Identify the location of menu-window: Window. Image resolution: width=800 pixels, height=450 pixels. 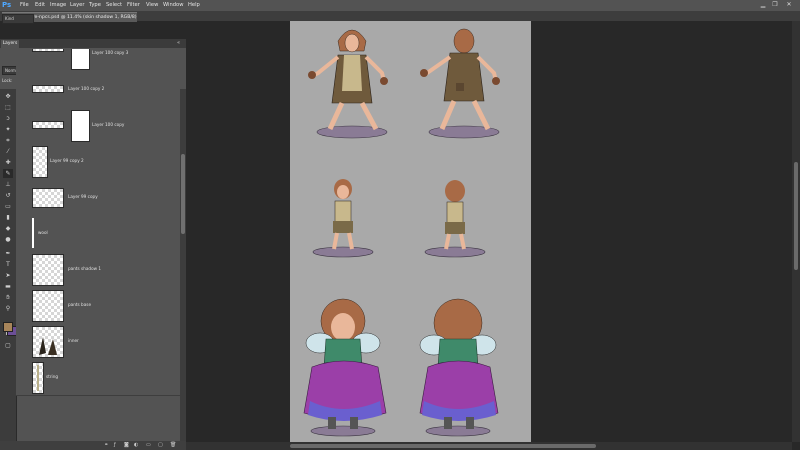
(173, 5).